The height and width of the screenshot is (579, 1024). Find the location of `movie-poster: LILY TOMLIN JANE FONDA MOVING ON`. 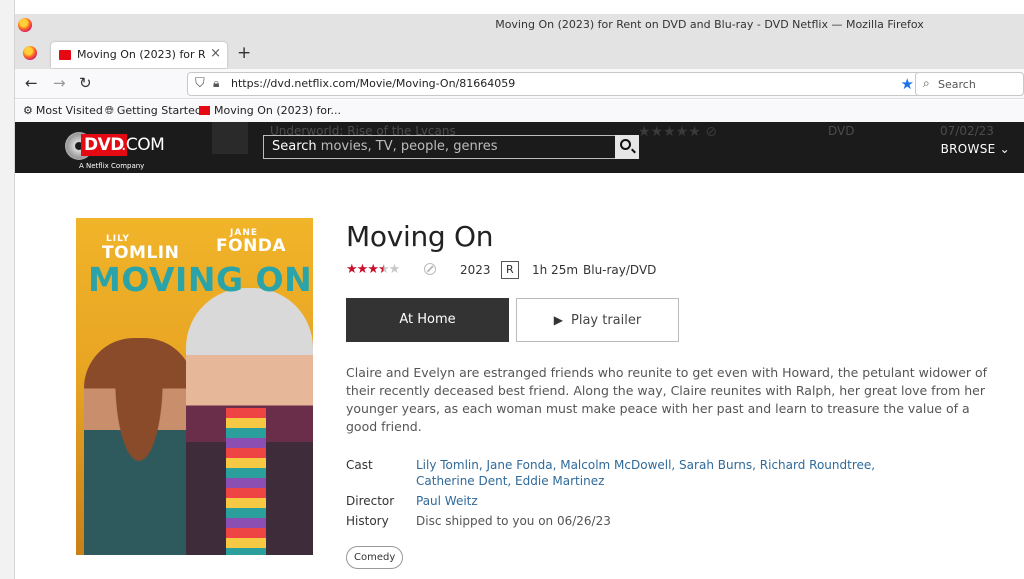

movie-poster: LILY TOMLIN JANE FONDA MOVING ON is located at coordinates (194, 386).